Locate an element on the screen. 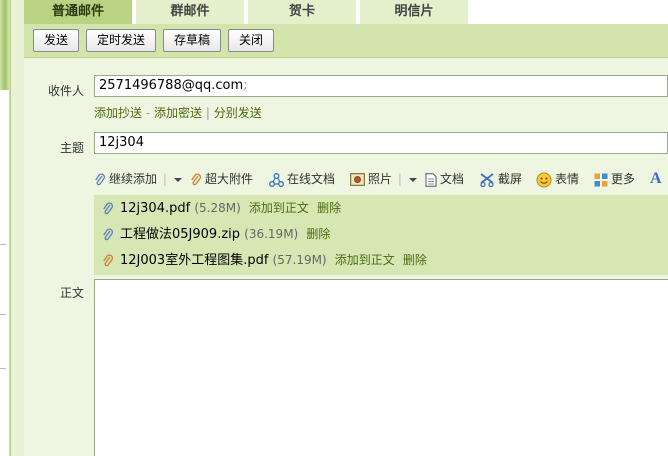 Image resolution: width=668 pixels, height=456 pixels. smiley-icon is located at coordinates (544, 179).